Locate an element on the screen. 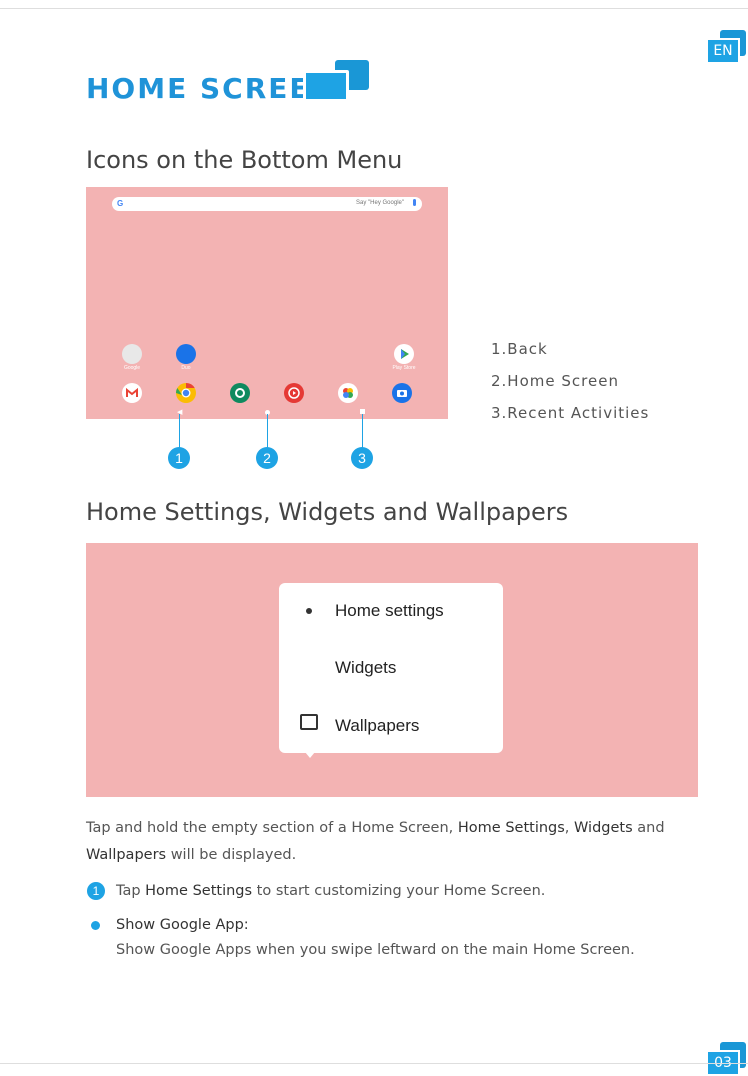 The image size is (748, 1076). wallpaper-icon is located at coordinates (309, 722).